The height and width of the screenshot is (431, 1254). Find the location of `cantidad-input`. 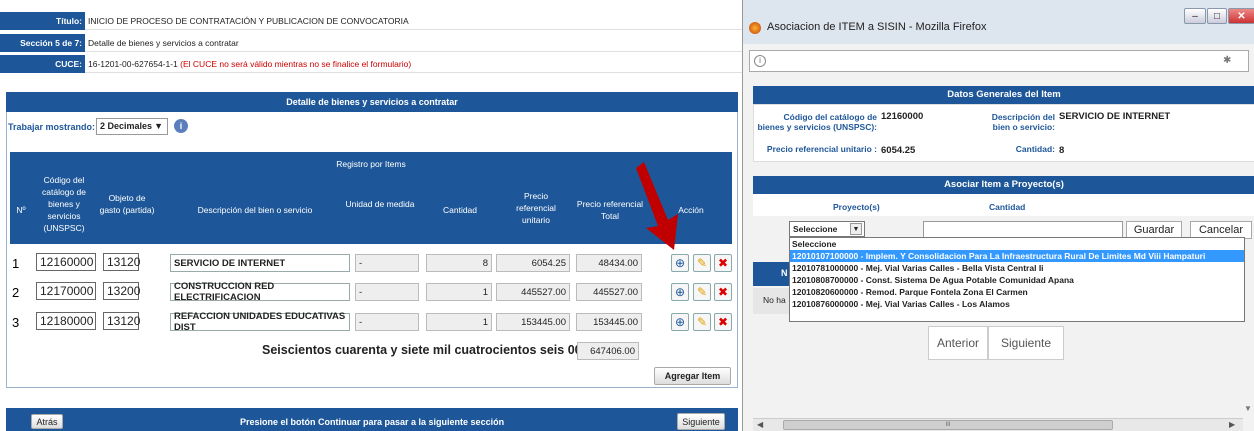

cantidad-input is located at coordinates (1023, 229).